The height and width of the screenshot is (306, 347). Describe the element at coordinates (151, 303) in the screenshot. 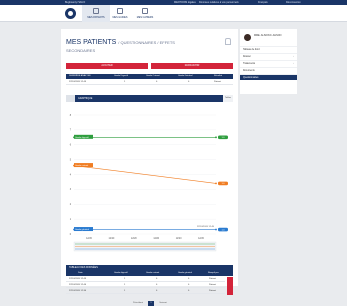

I see `pagination-current: 1` at that location.